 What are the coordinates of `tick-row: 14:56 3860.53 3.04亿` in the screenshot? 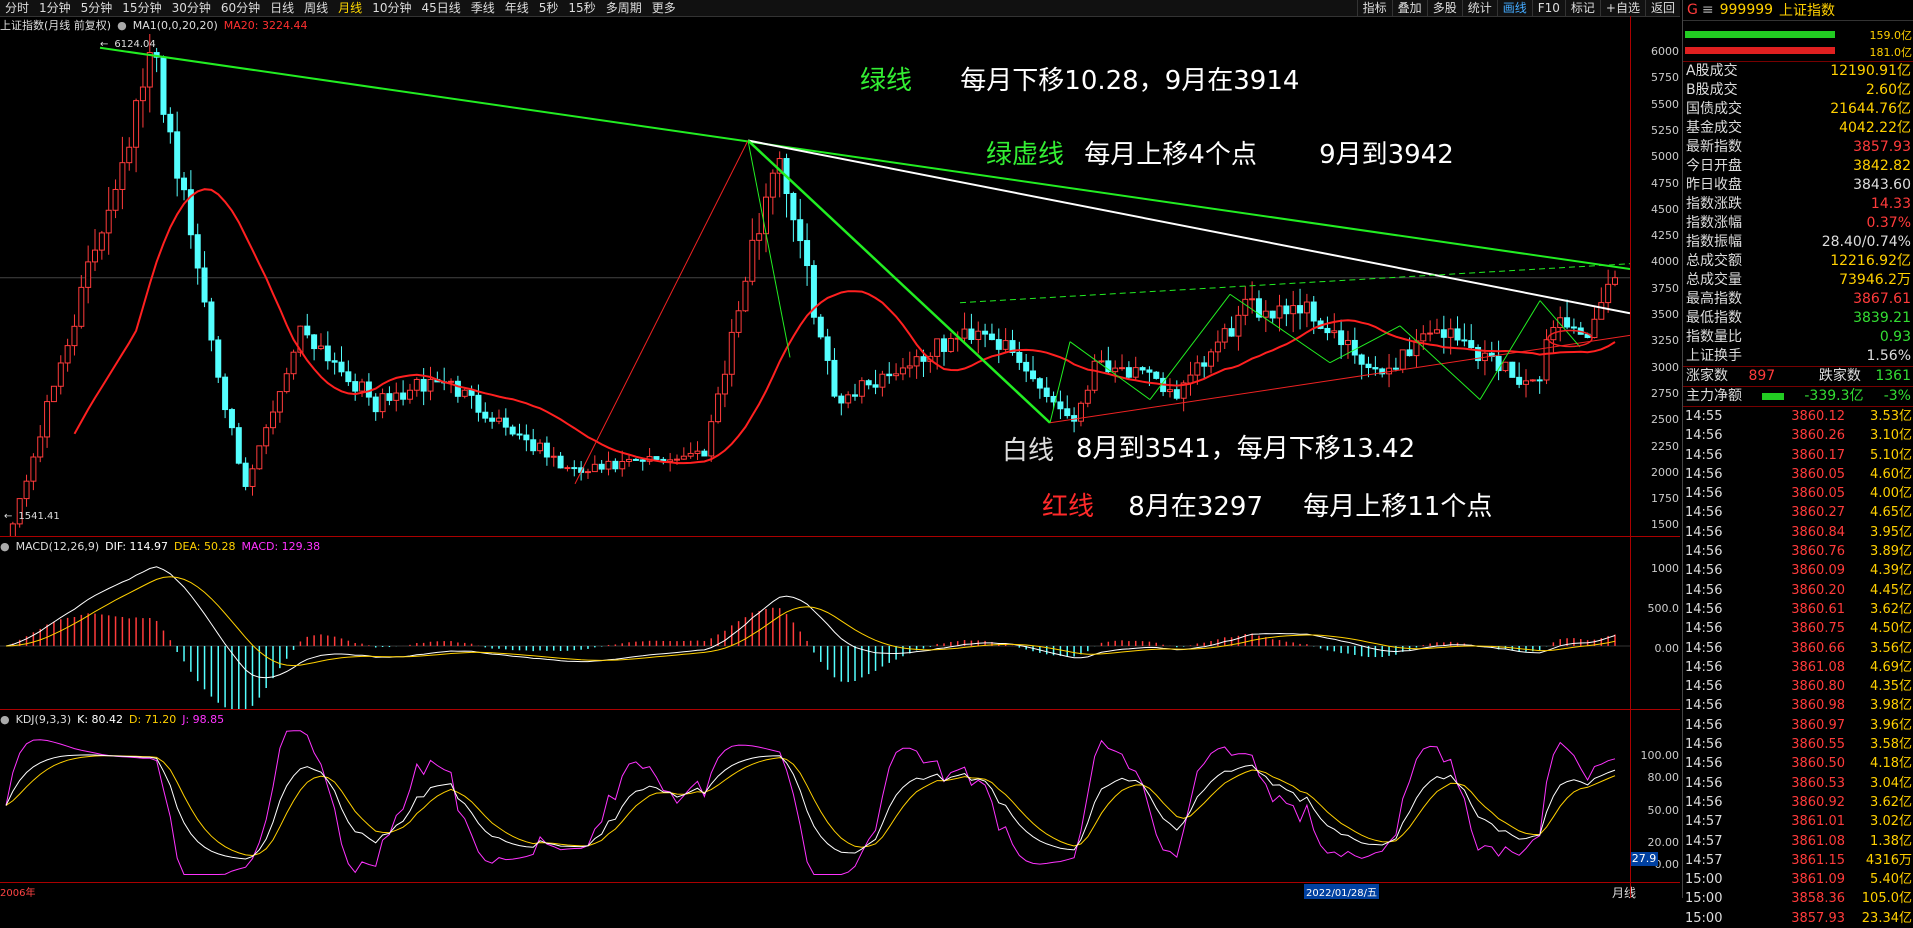 It's located at (1798, 783).